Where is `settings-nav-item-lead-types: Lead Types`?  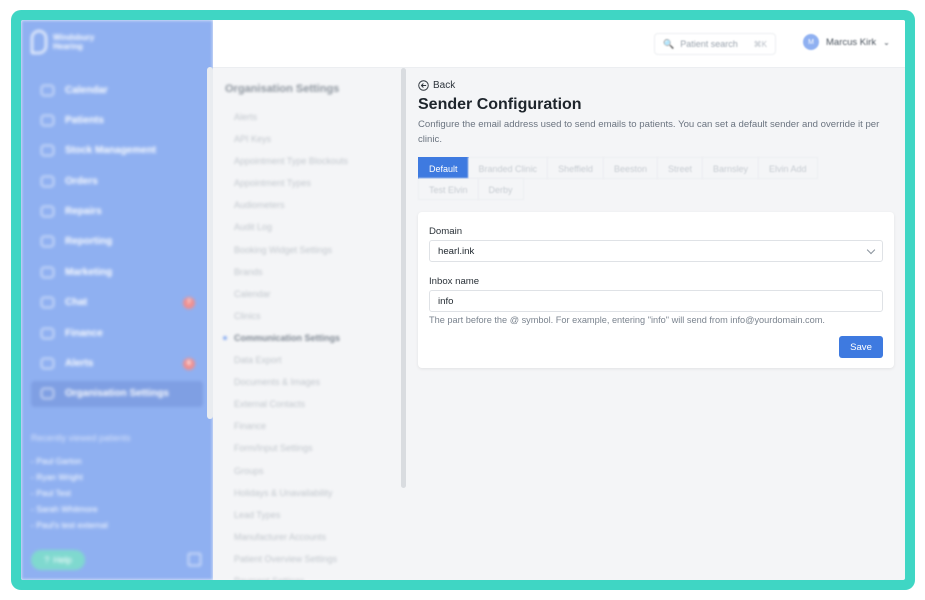
settings-nav-item-lead-types: Lead Types is located at coordinates (291, 515).